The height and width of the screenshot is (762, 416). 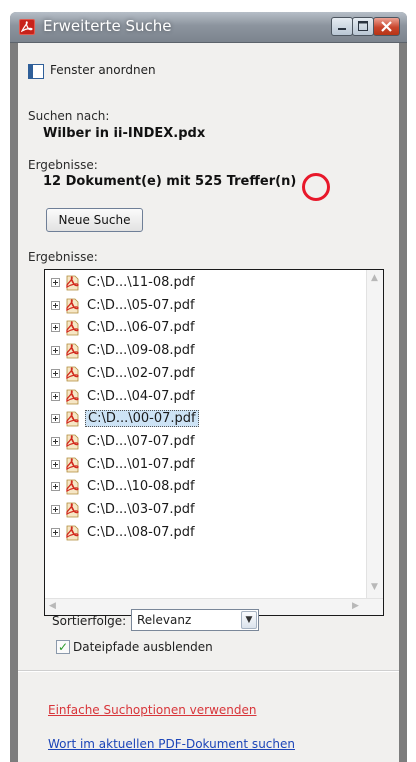 I want to click on result-item-label: C:\D...\11-08.pdf, so click(x=141, y=282).